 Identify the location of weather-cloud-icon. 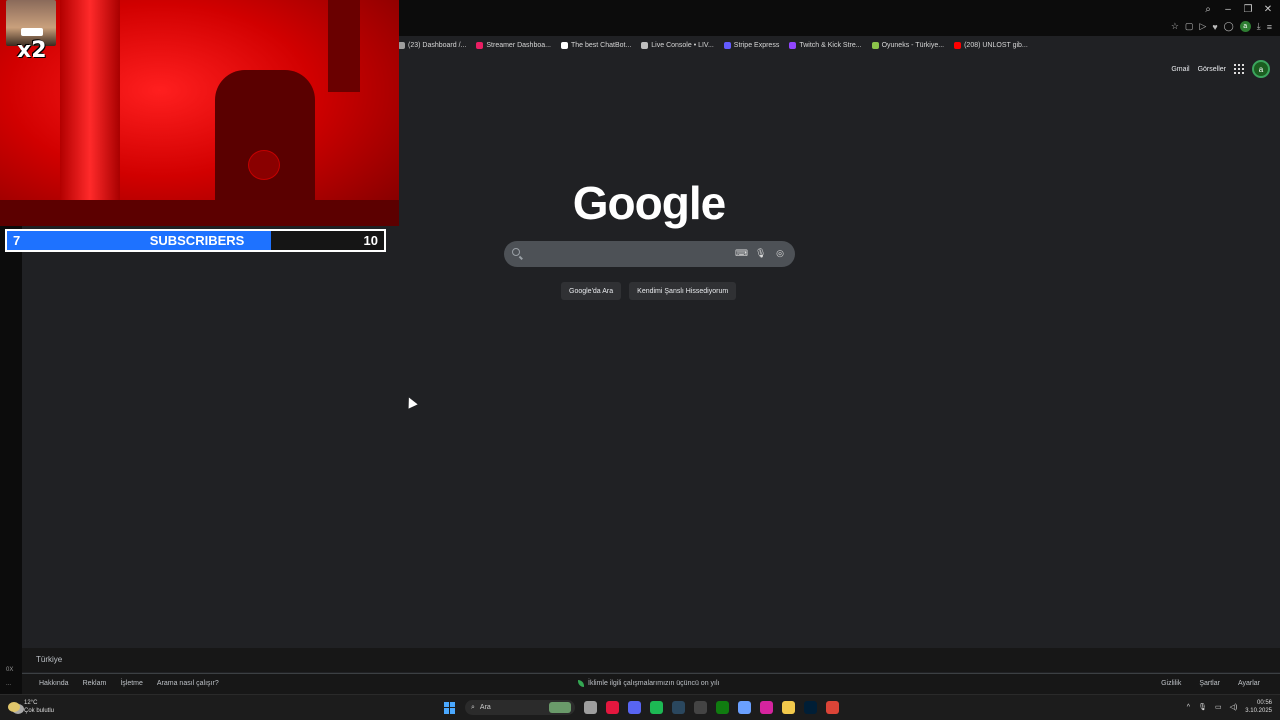
(14, 707).